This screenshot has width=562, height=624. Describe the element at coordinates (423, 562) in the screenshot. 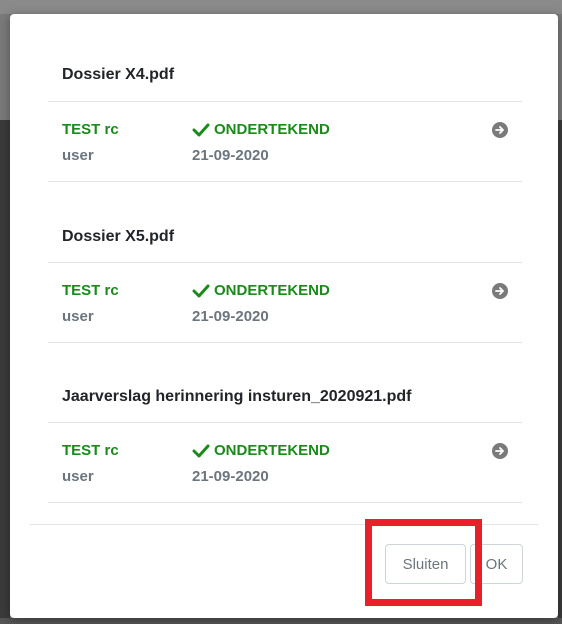

I see `highlight-annotation` at that location.